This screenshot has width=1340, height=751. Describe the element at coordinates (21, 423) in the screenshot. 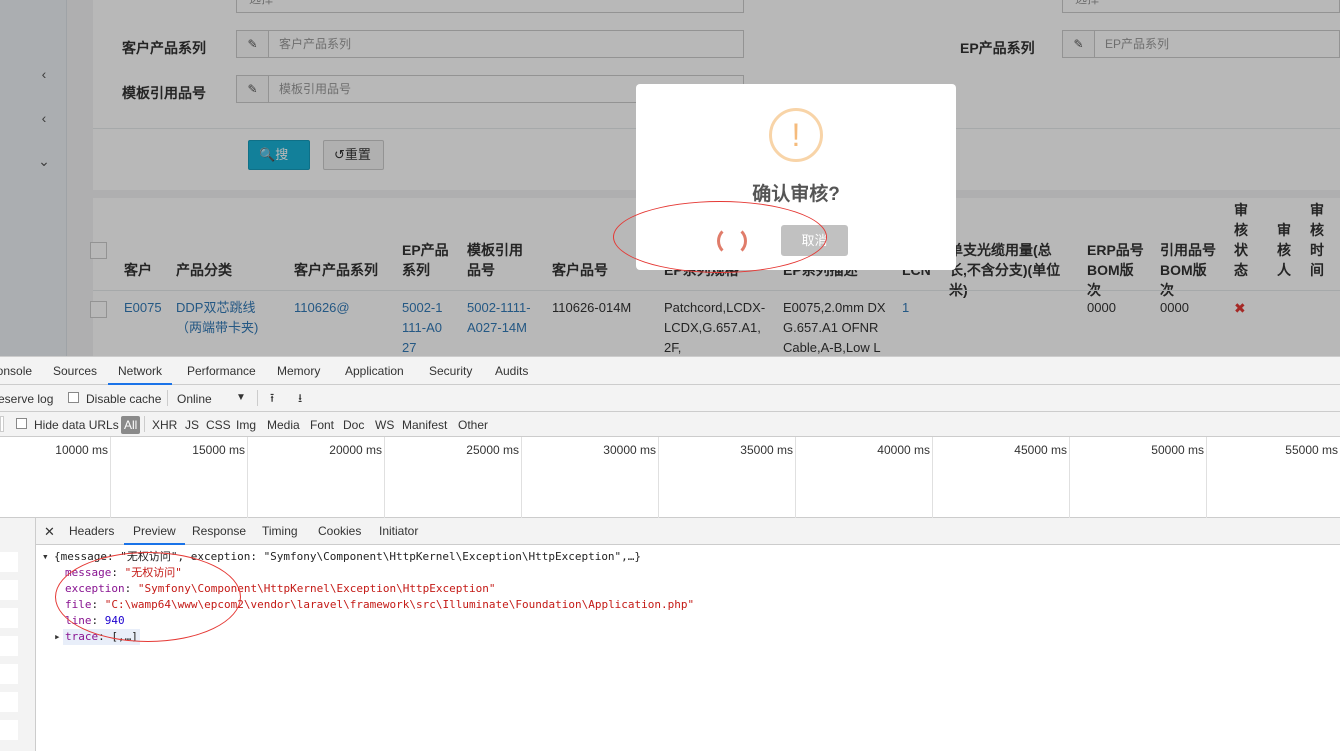

I see `hide-data-urls-checkbox` at that location.